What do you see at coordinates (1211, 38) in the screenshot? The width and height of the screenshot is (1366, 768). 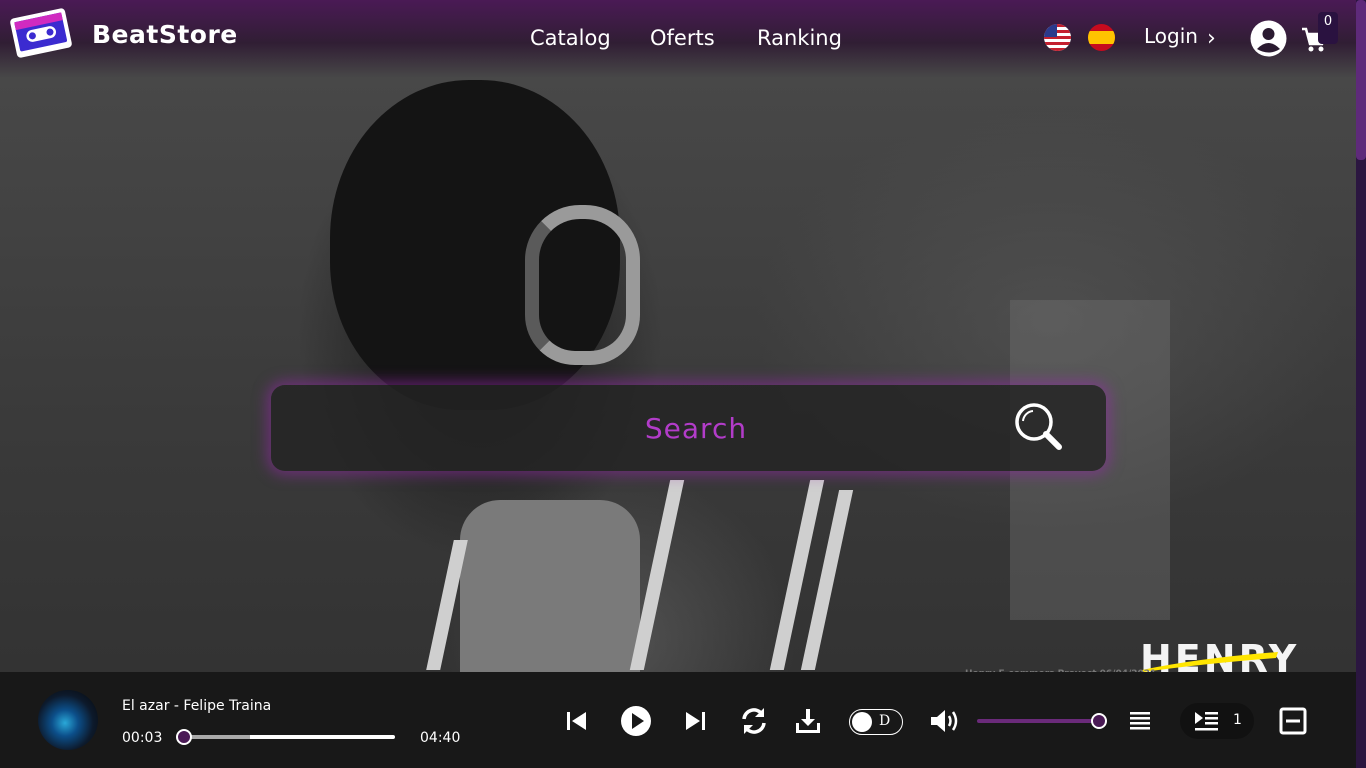 I see `chevron-right-icon: ›` at bounding box center [1211, 38].